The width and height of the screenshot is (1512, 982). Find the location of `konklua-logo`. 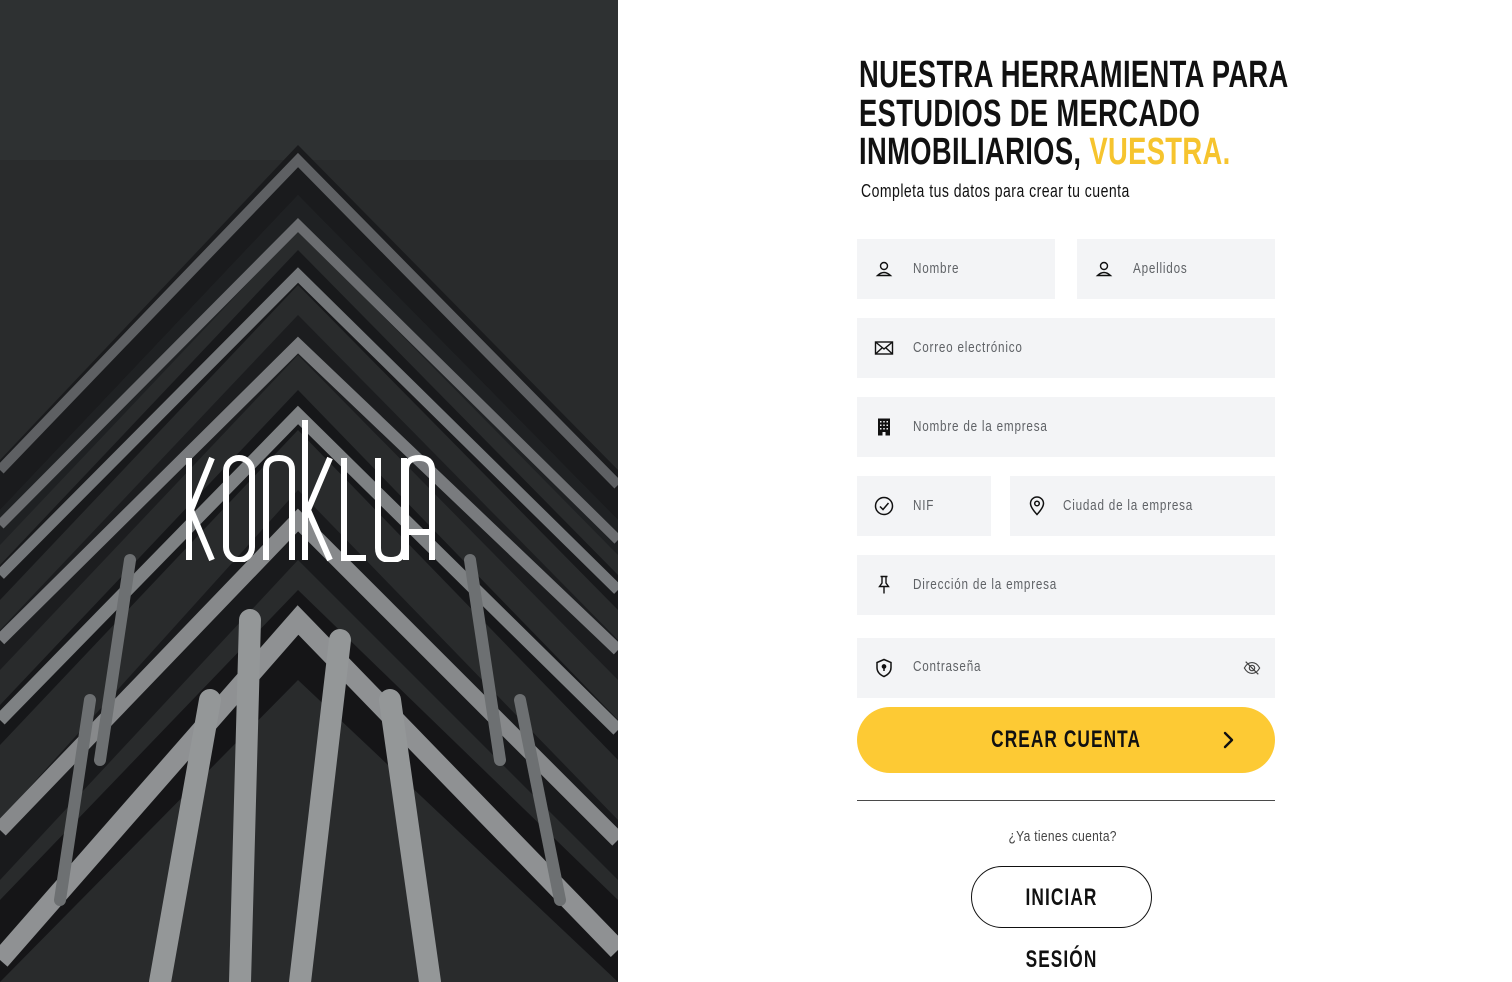

konklua-logo is located at coordinates (311, 491).